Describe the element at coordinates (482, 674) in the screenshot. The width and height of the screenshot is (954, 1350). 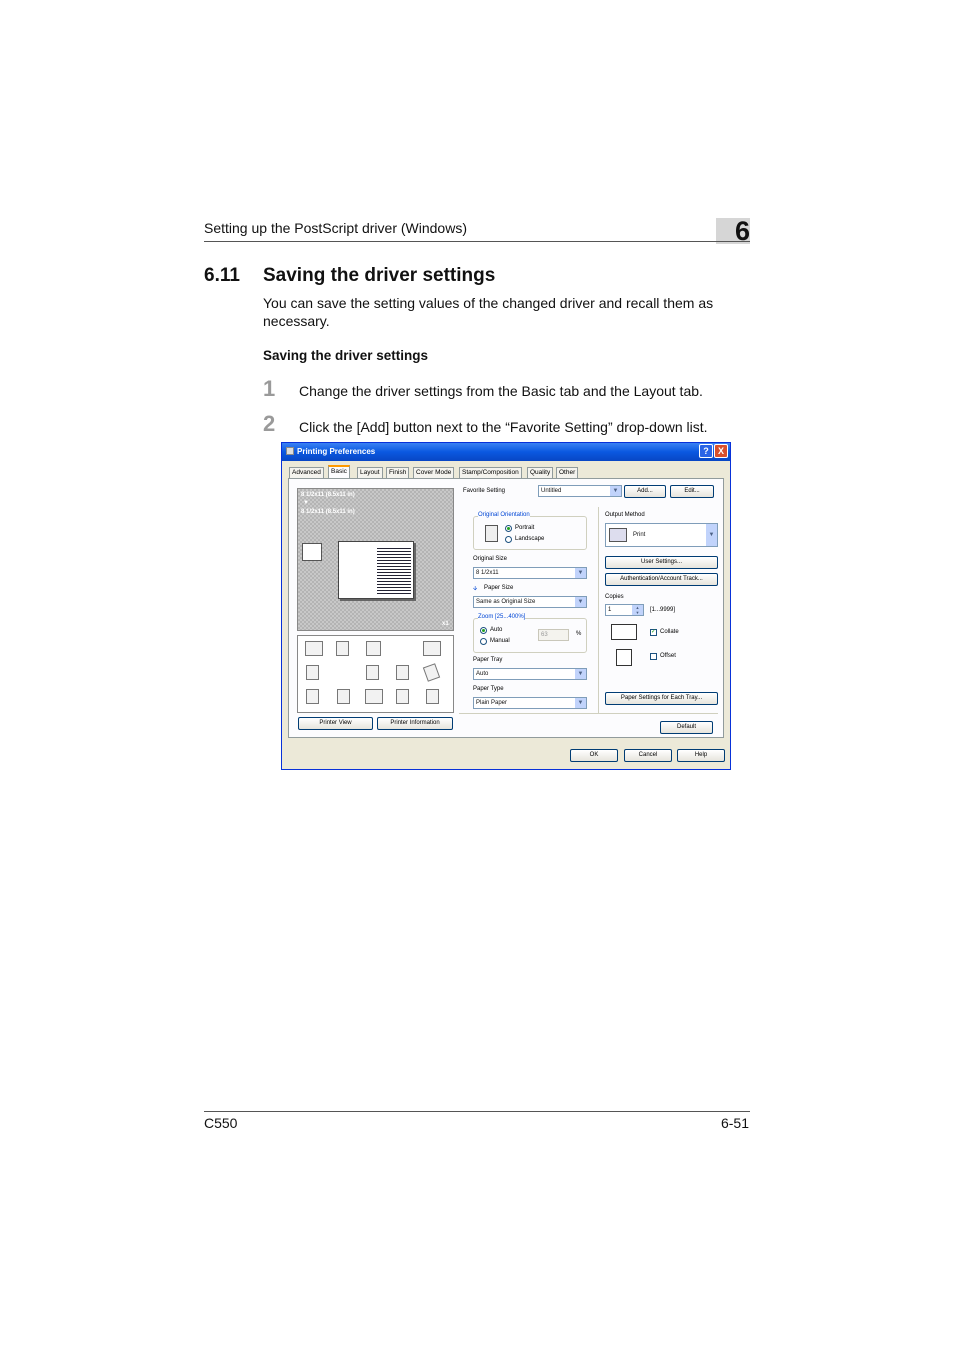
I see `paper-tray-value: Auto` at that location.